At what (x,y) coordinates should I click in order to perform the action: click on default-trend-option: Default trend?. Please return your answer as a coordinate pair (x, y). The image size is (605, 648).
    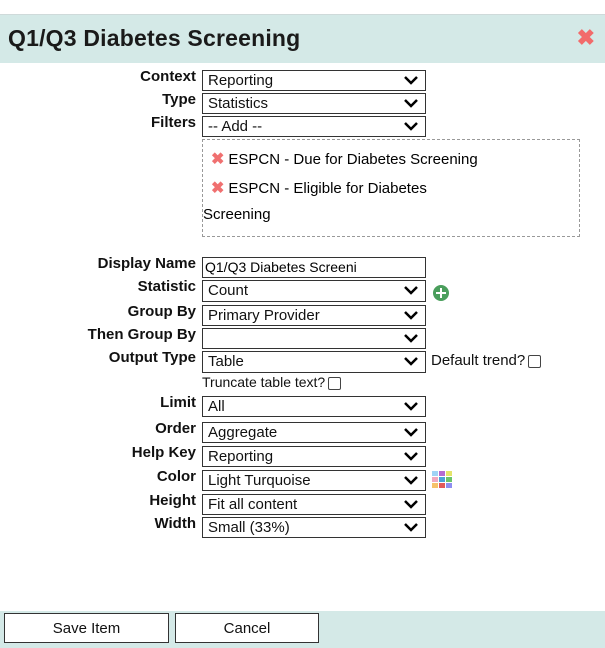
    Looking at the image, I should click on (486, 360).